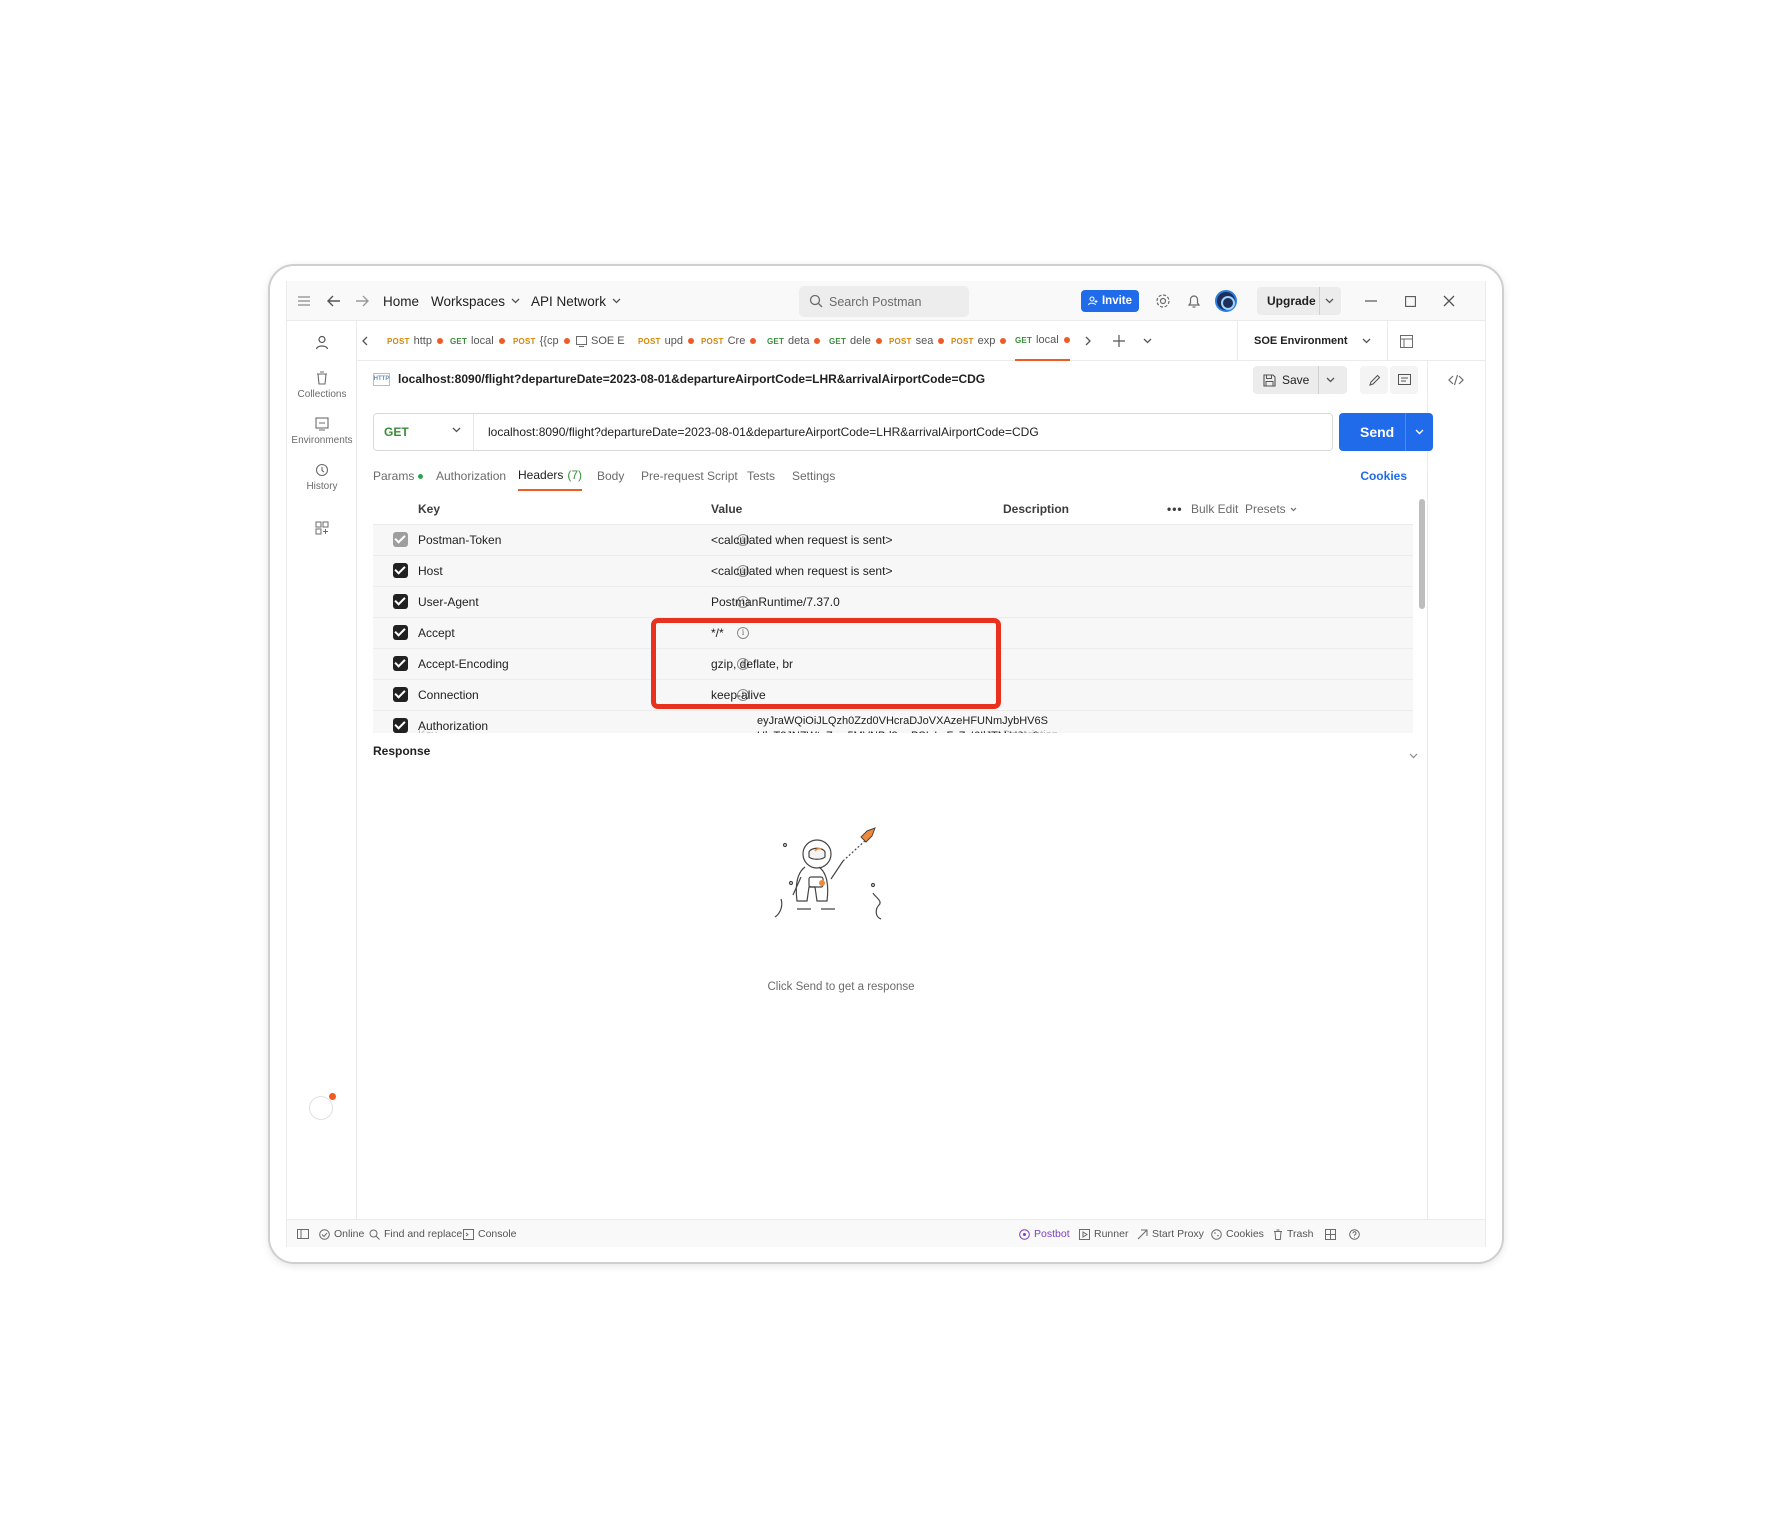 The width and height of the screenshot is (1766, 1529). What do you see at coordinates (1291, 301) in the screenshot?
I see `upgrade-label: Upgrade` at bounding box center [1291, 301].